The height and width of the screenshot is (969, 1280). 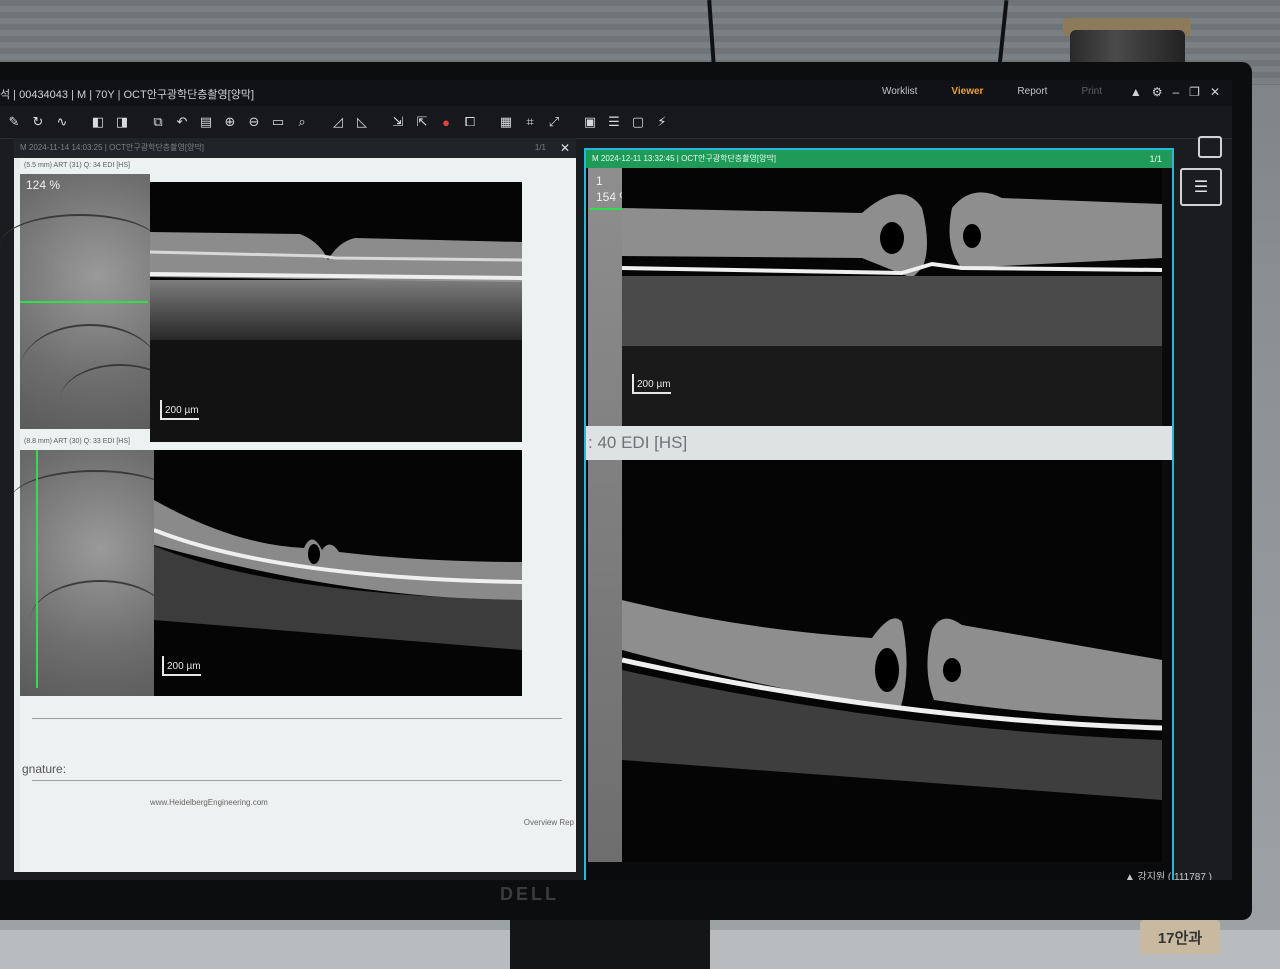 I want to click on layout-toggle-icon, so click(x=1210, y=147).